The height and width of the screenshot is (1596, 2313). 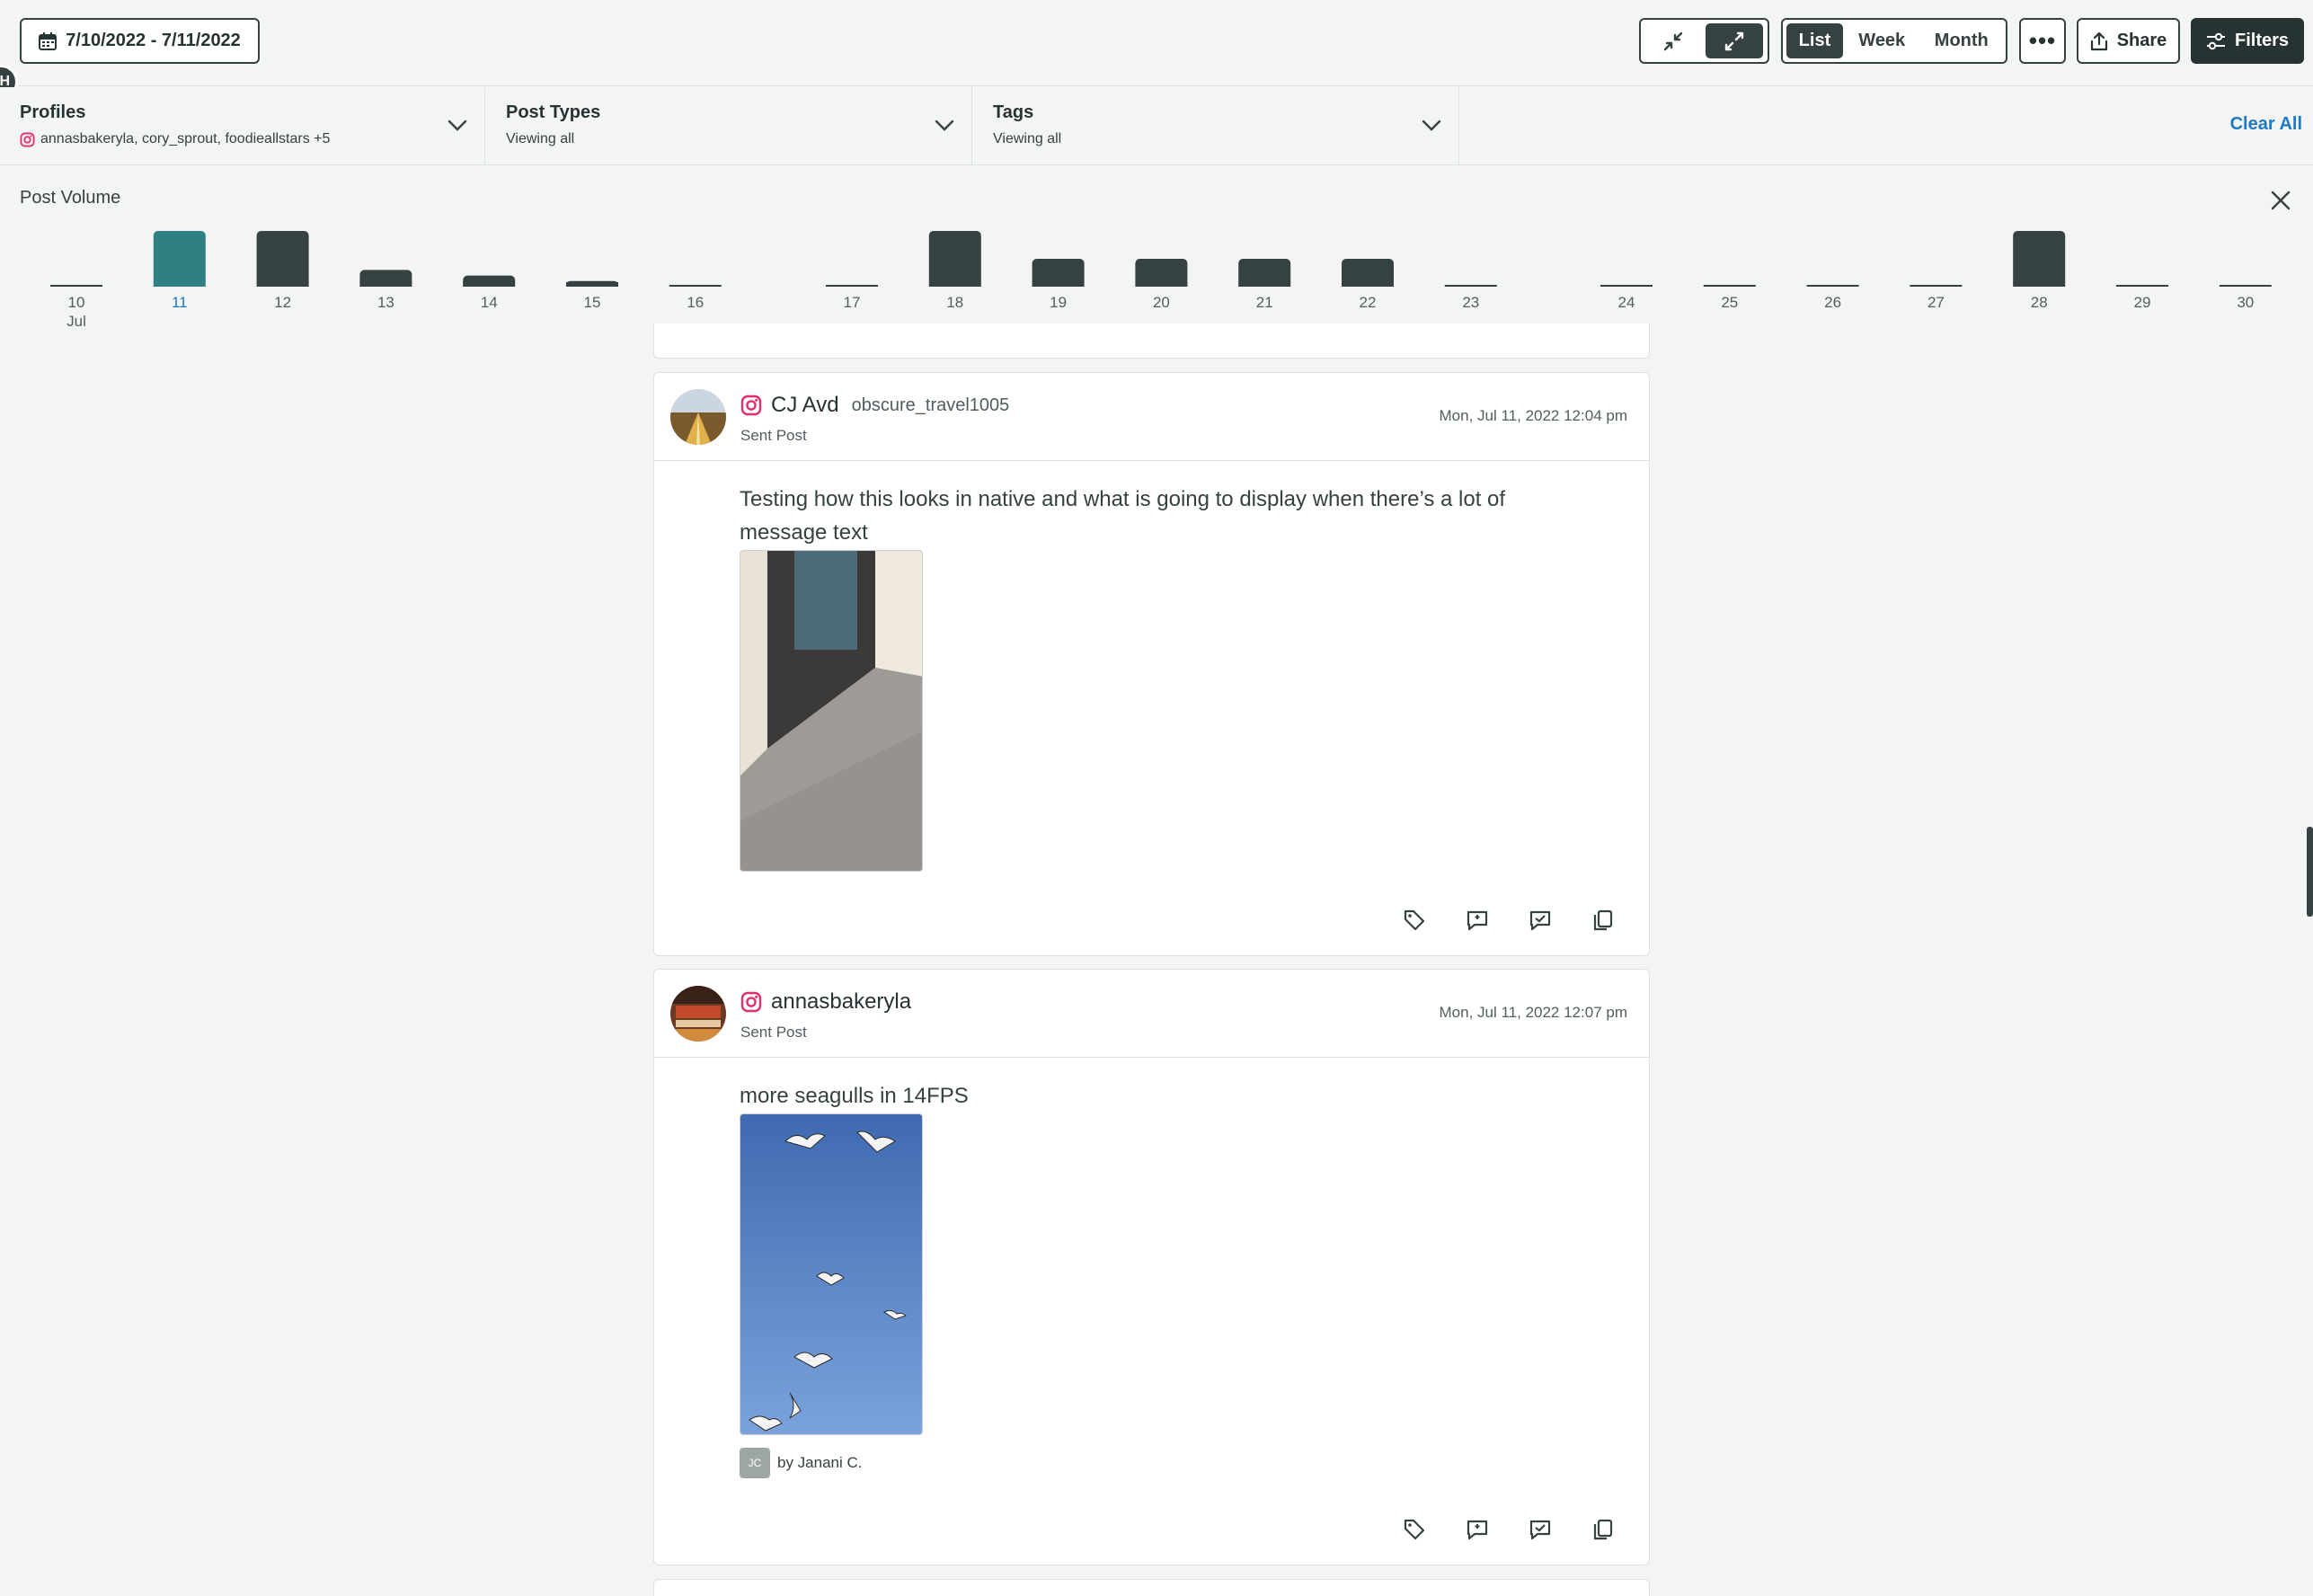 I want to click on next-post-card-top, so click(x=1151, y=1587).